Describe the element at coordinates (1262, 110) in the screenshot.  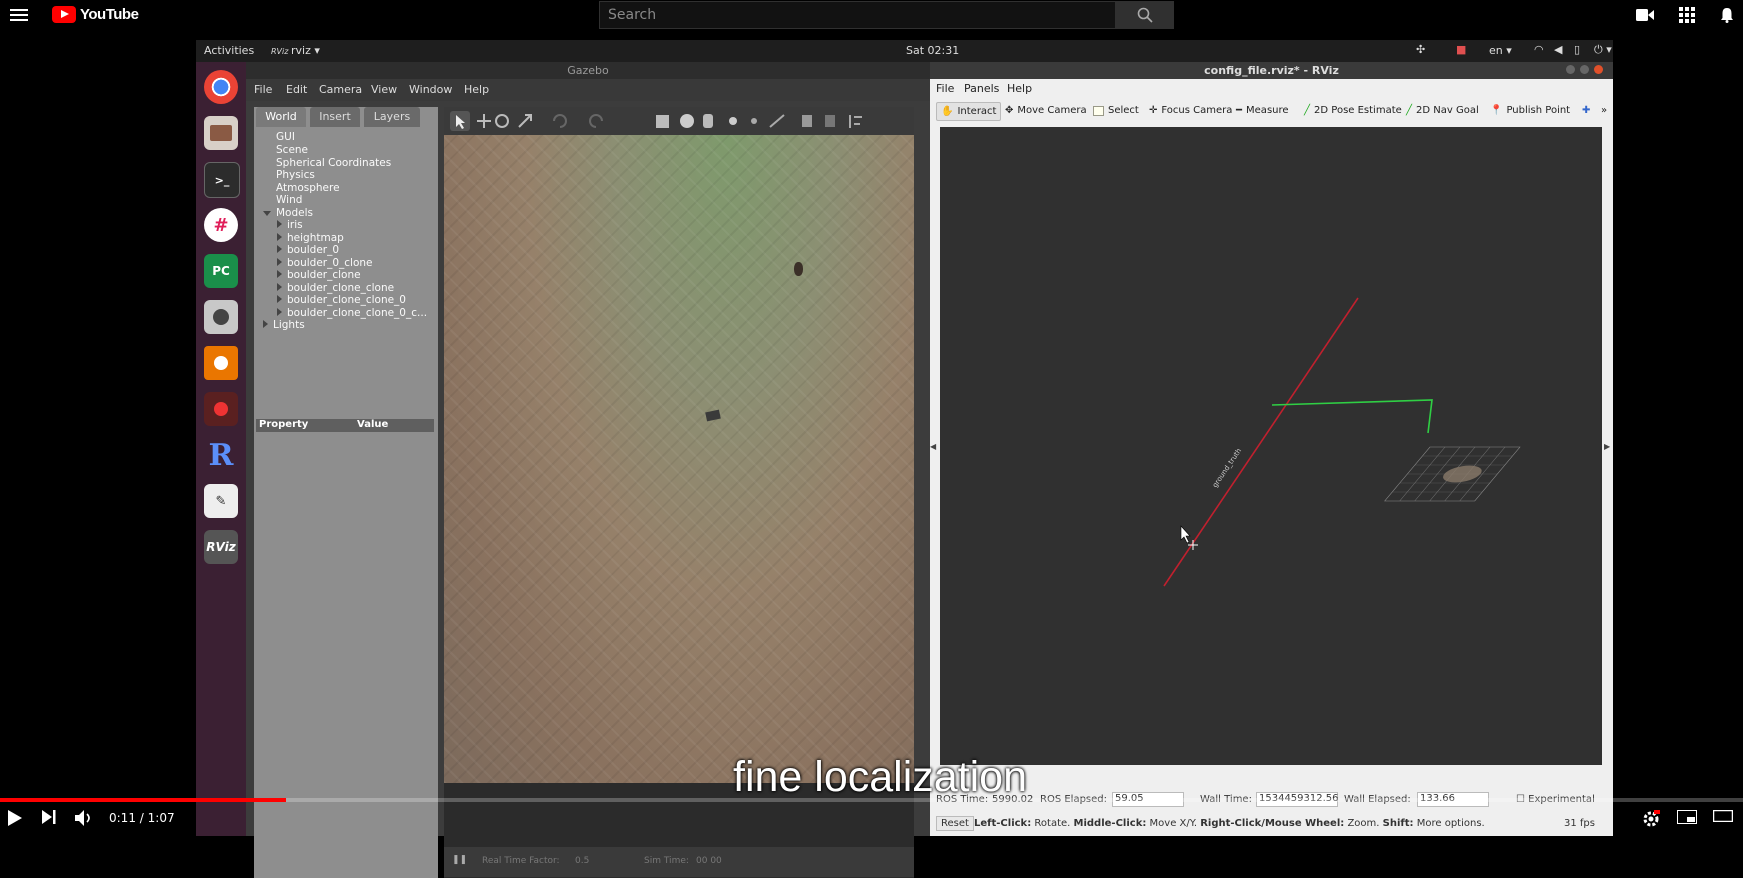
I see `tool-measure: ━ Measure` at that location.